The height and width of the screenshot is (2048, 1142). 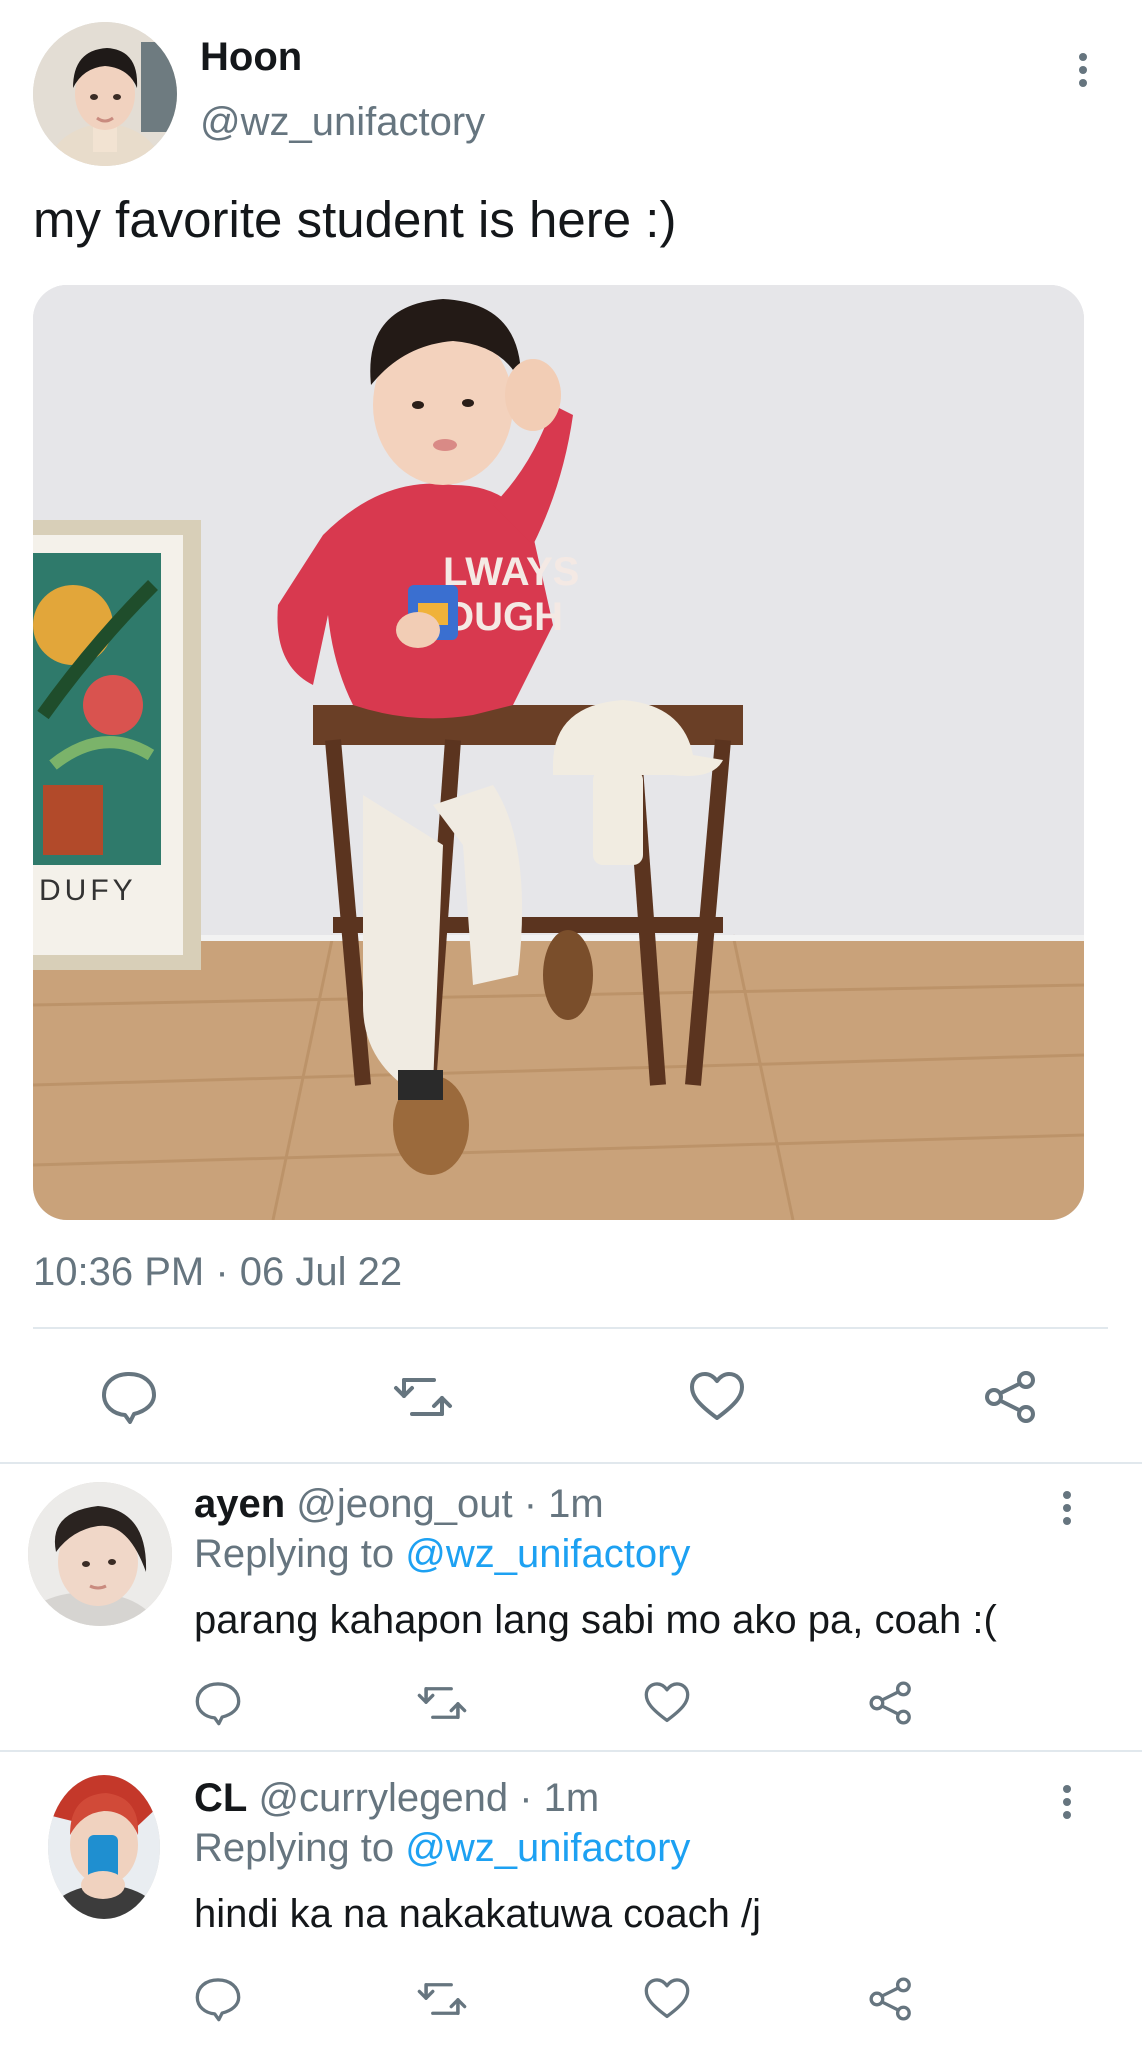 What do you see at coordinates (404, 1504) in the screenshot?
I see `reply-author-handle: @jeong_out` at bounding box center [404, 1504].